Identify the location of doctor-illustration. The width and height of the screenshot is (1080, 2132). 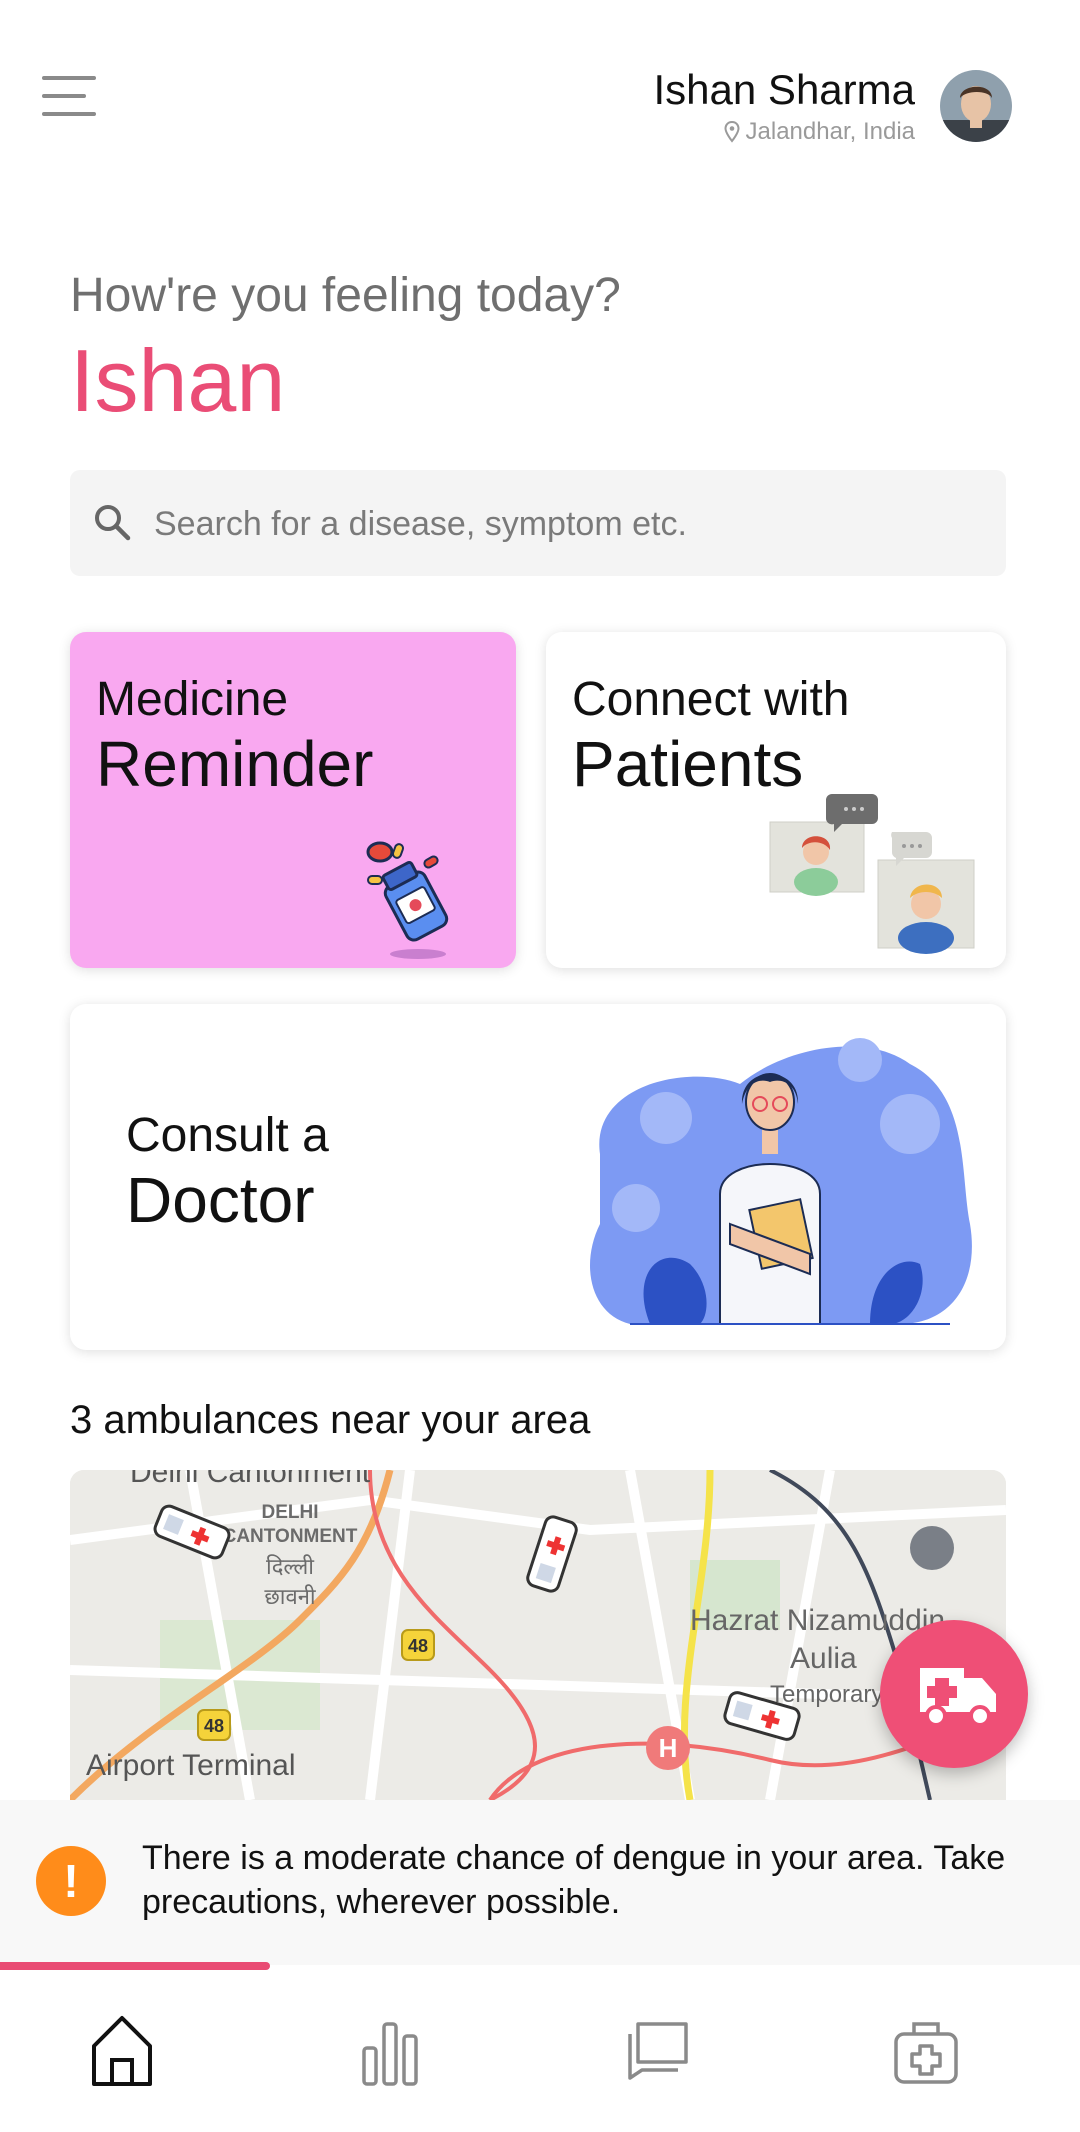
(781, 1181).